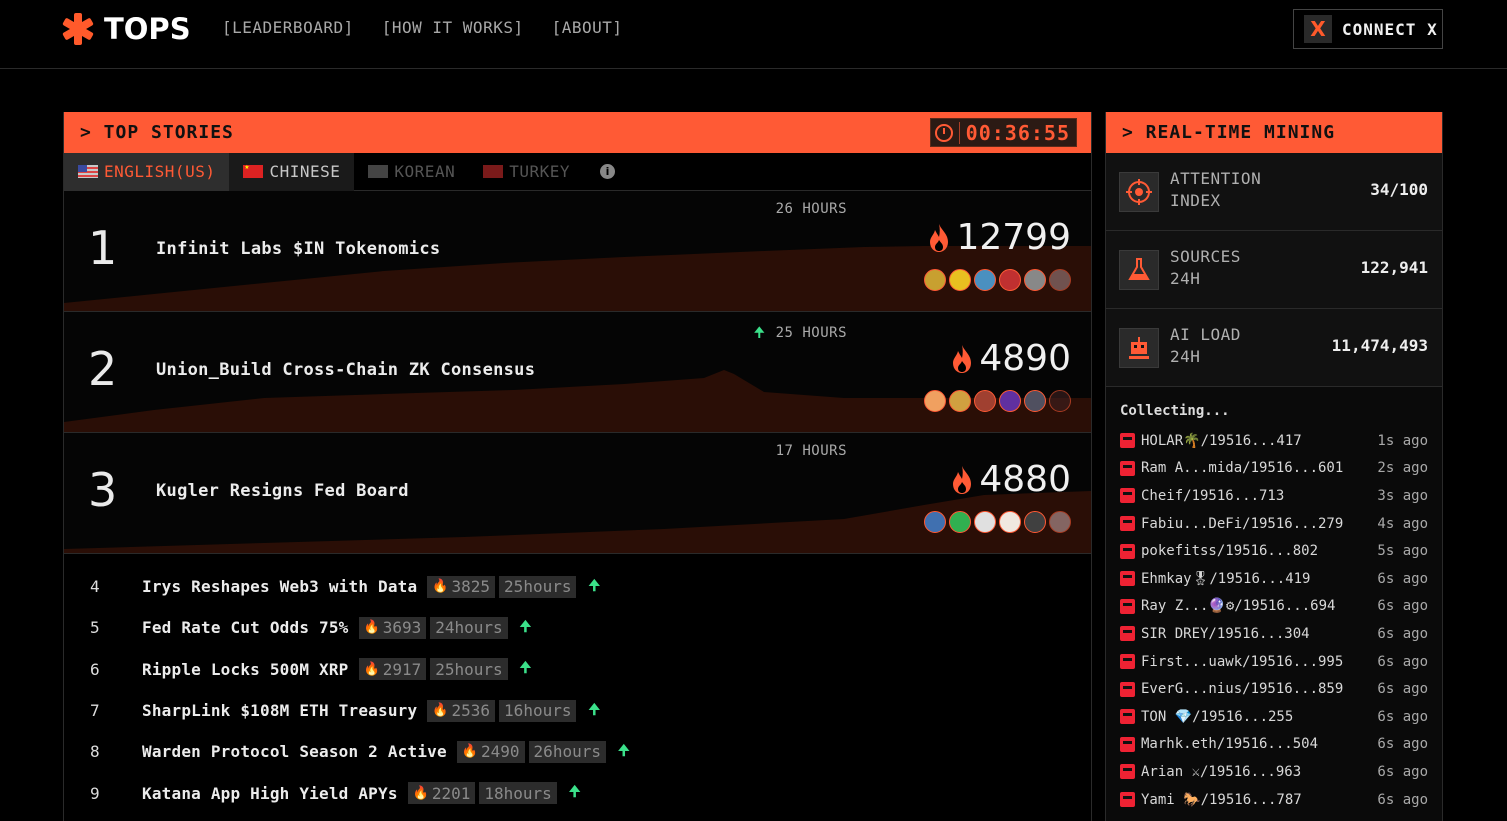  What do you see at coordinates (1274, 579) in the screenshot?
I see `feed-item: Ehmkay🎖/19516...419 6s ago` at bounding box center [1274, 579].